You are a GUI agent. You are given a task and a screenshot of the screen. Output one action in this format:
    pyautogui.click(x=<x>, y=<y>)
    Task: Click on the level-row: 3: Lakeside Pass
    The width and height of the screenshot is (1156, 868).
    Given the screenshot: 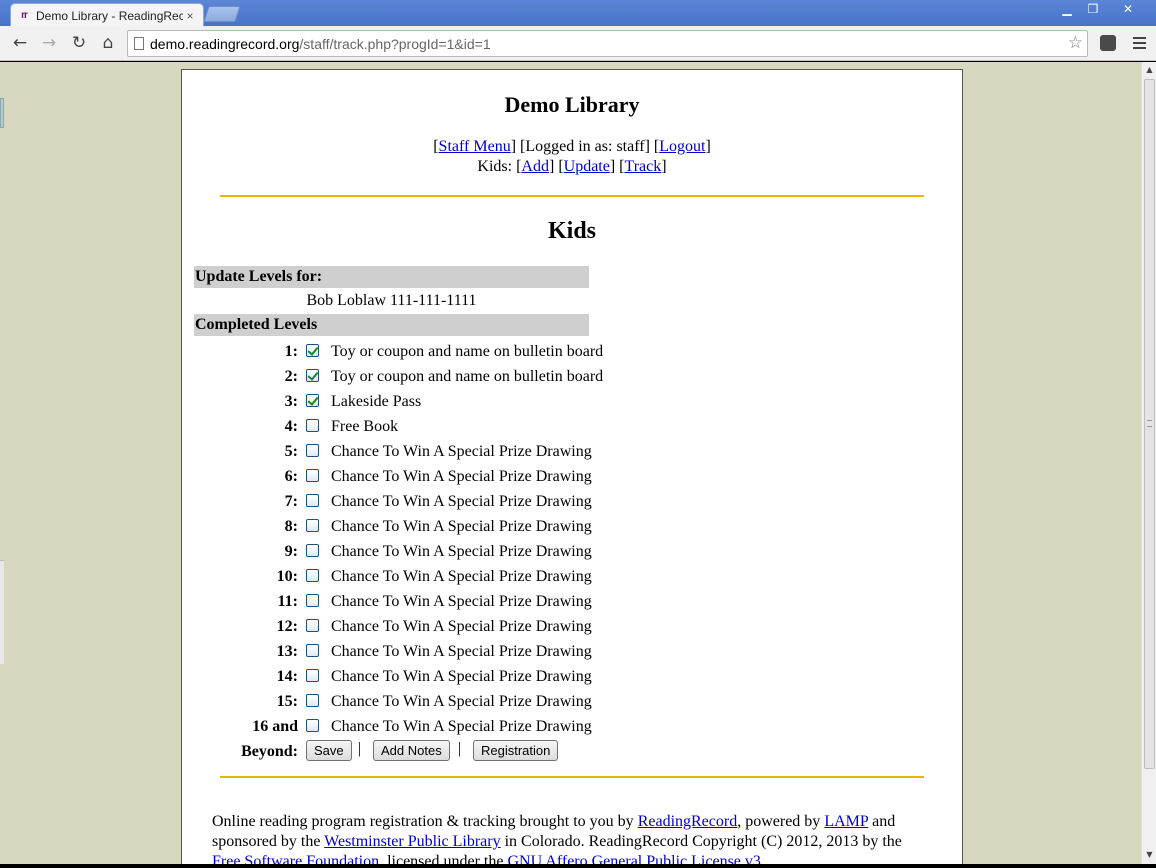 What is the action you would take?
    pyautogui.click(x=394, y=401)
    